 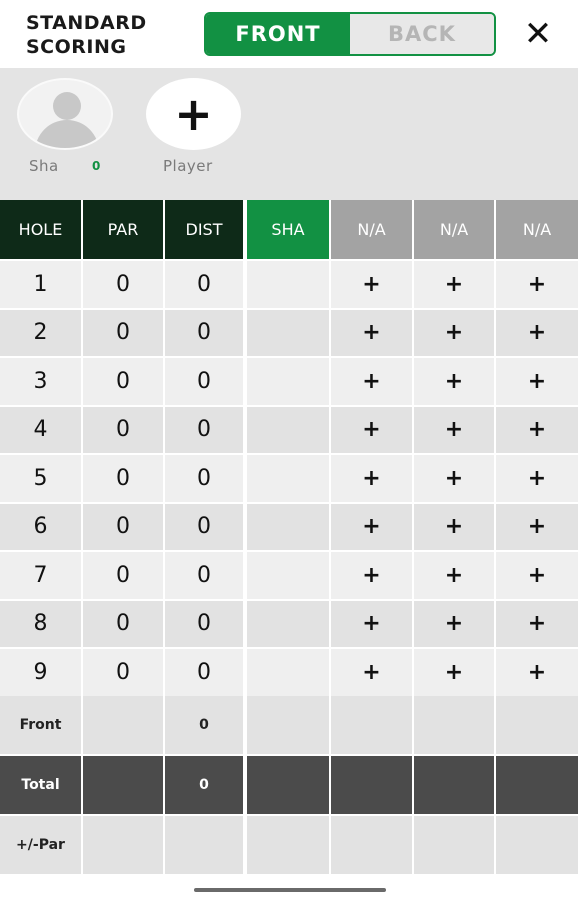 What do you see at coordinates (289, 229) in the screenshot?
I see `column-header-player-sha: SHA` at bounding box center [289, 229].